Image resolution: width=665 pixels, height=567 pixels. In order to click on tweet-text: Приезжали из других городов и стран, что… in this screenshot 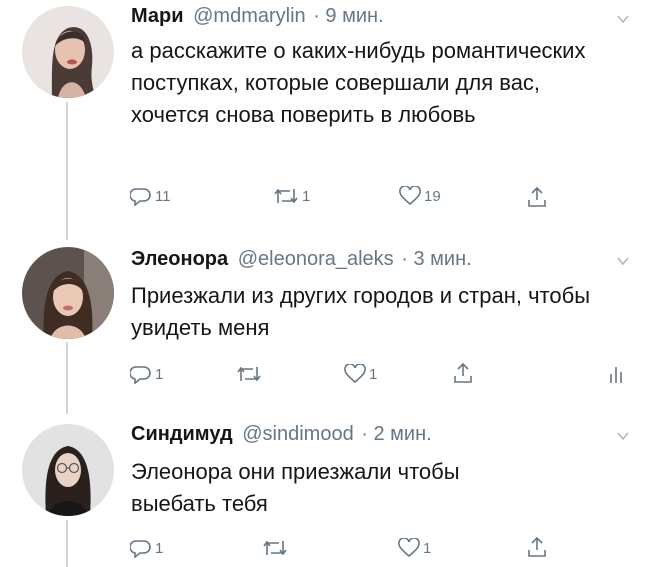, I will do `click(361, 311)`.